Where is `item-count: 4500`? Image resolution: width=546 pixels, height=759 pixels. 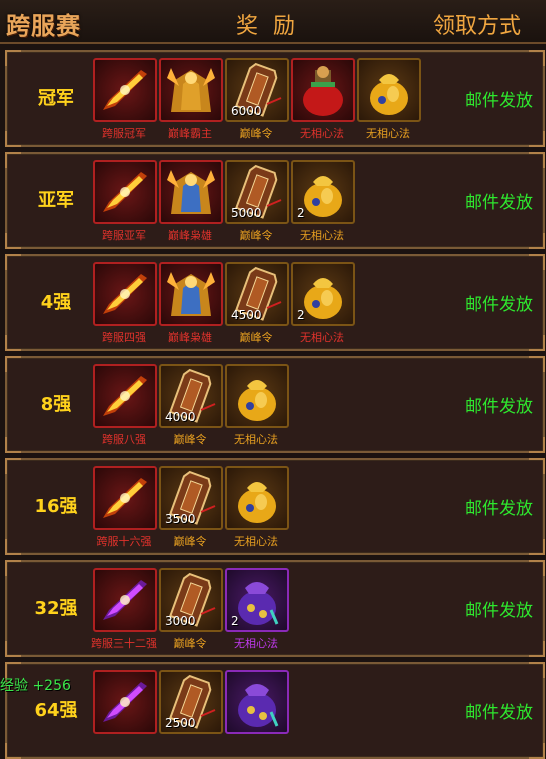 item-count: 4500 is located at coordinates (246, 315).